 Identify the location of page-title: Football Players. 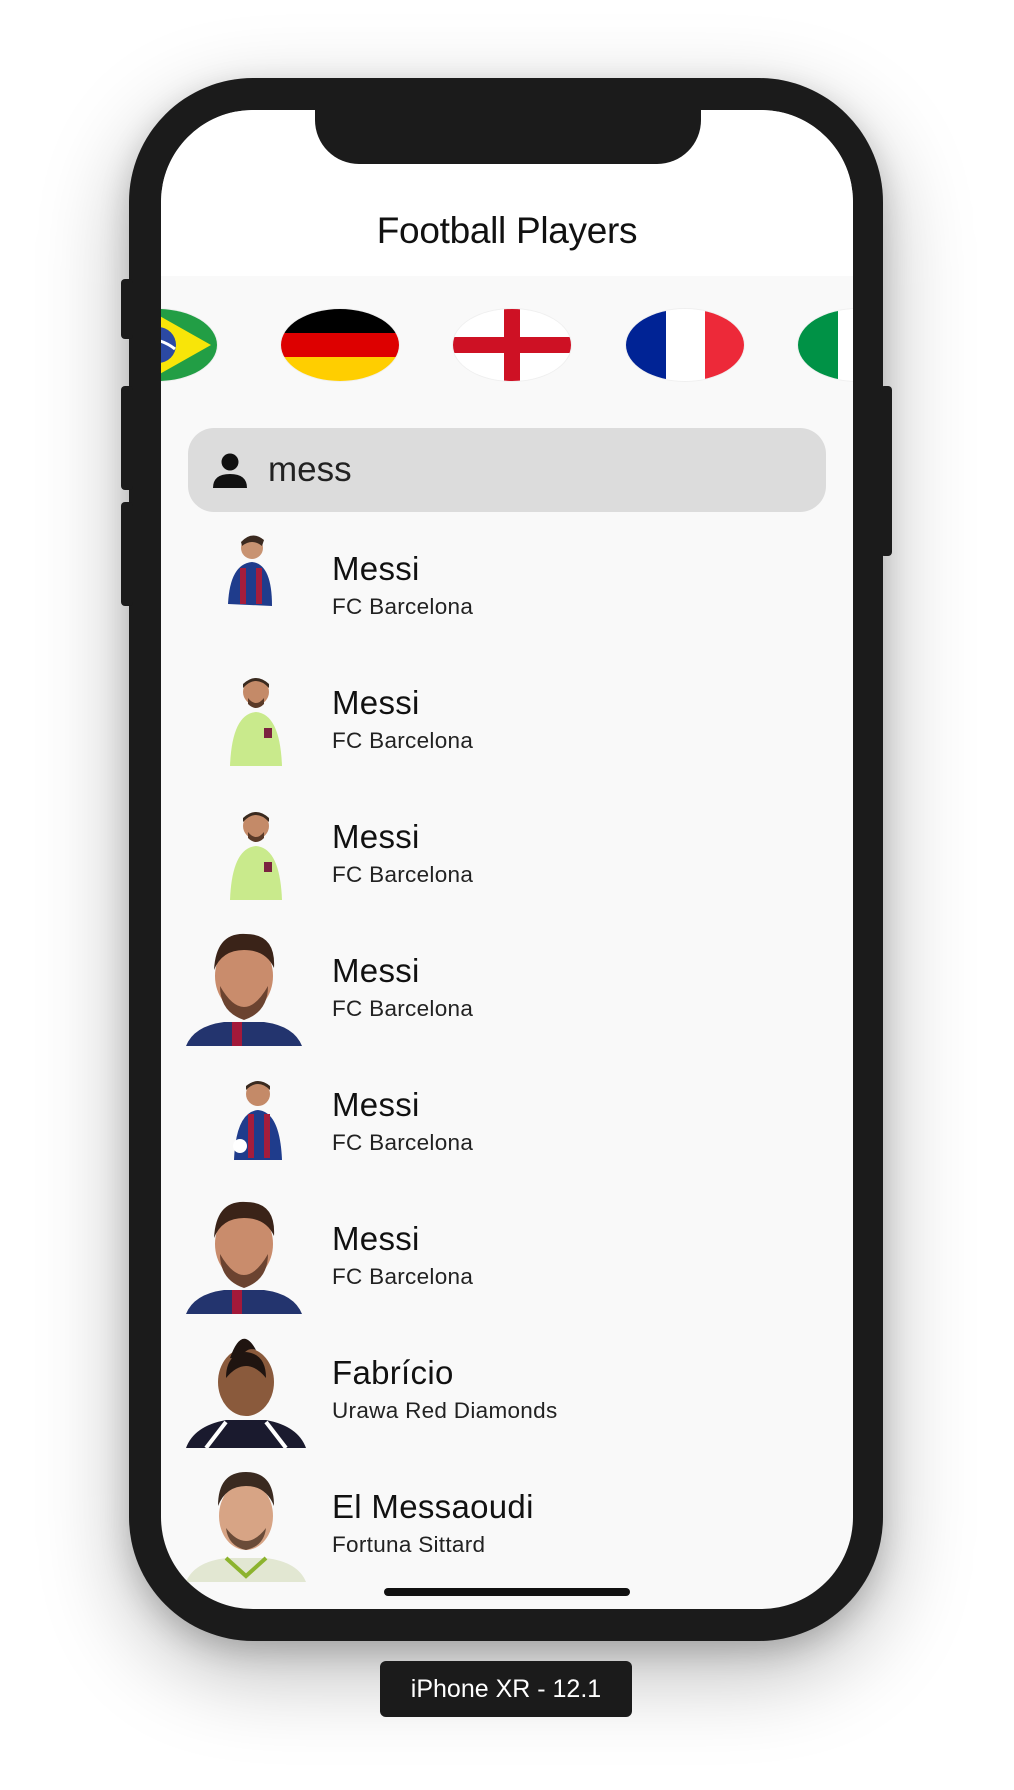
(507, 230).